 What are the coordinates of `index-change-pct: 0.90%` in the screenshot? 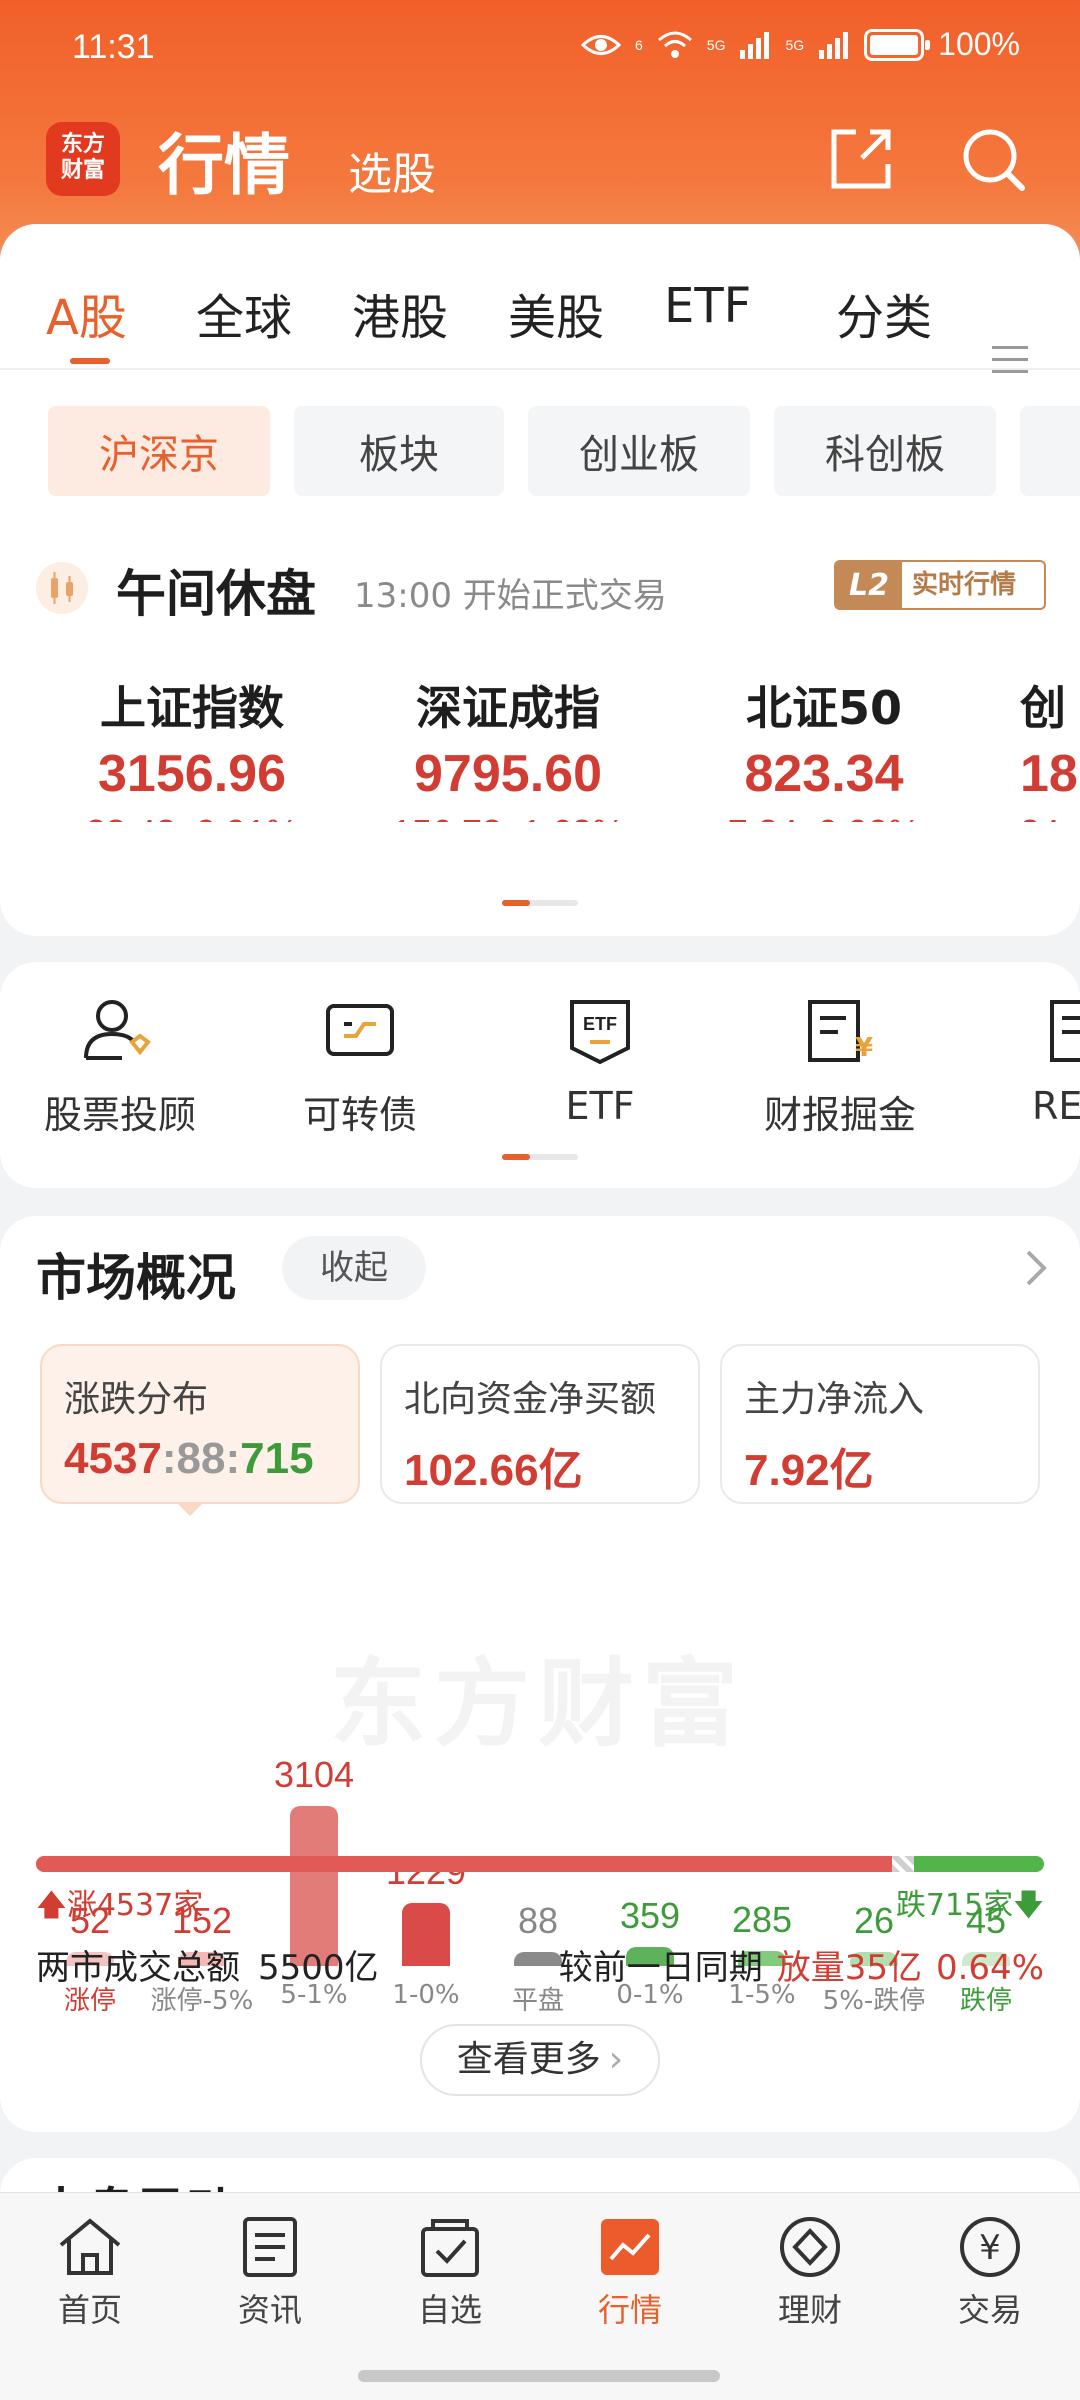 It's located at (869, 817).